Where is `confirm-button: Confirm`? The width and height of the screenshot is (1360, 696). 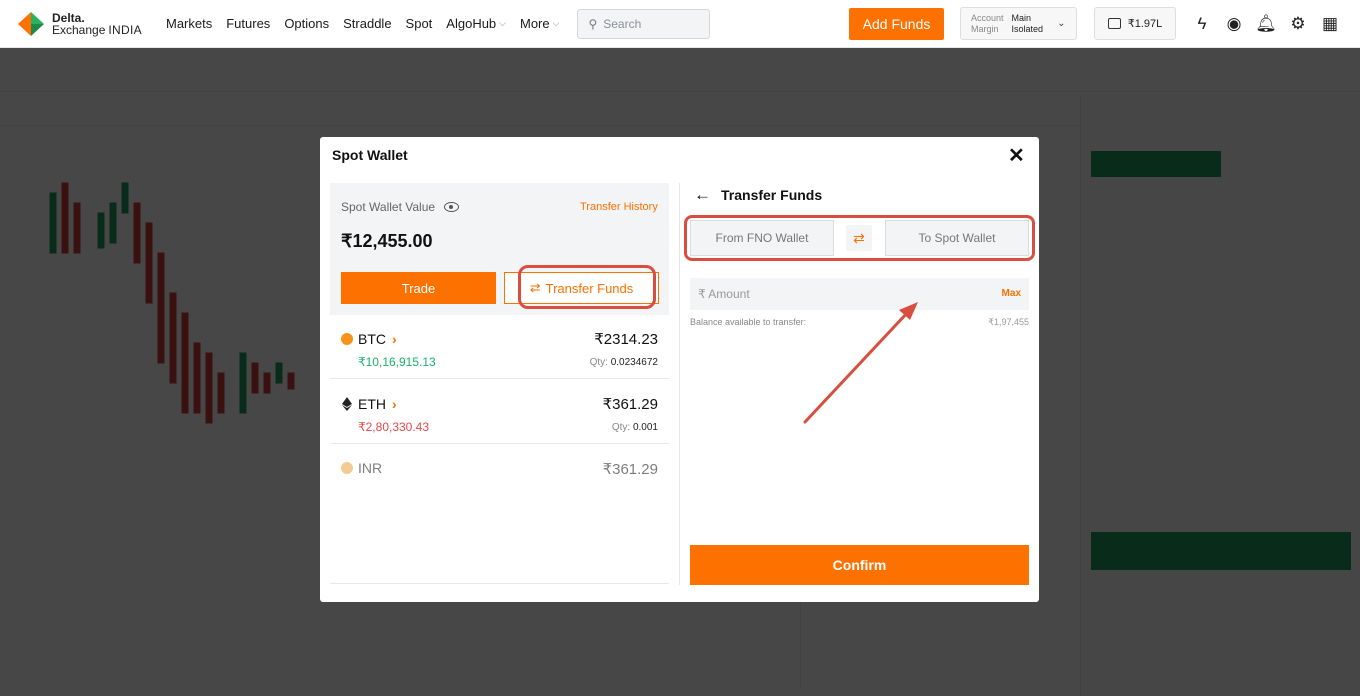
confirm-button: Confirm is located at coordinates (859, 565).